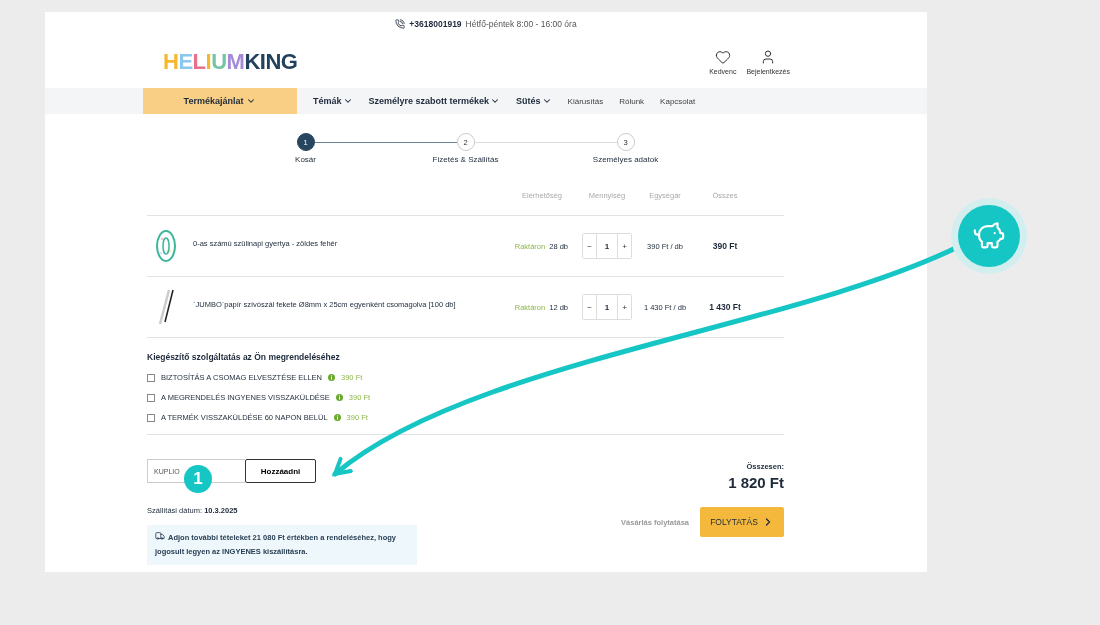 The height and width of the screenshot is (625, 1100). What do you see at coordinates (434, 101) in the screenshot?
I see `nav-link: Személyre szabott termékek` at bounding box center [434, 101].